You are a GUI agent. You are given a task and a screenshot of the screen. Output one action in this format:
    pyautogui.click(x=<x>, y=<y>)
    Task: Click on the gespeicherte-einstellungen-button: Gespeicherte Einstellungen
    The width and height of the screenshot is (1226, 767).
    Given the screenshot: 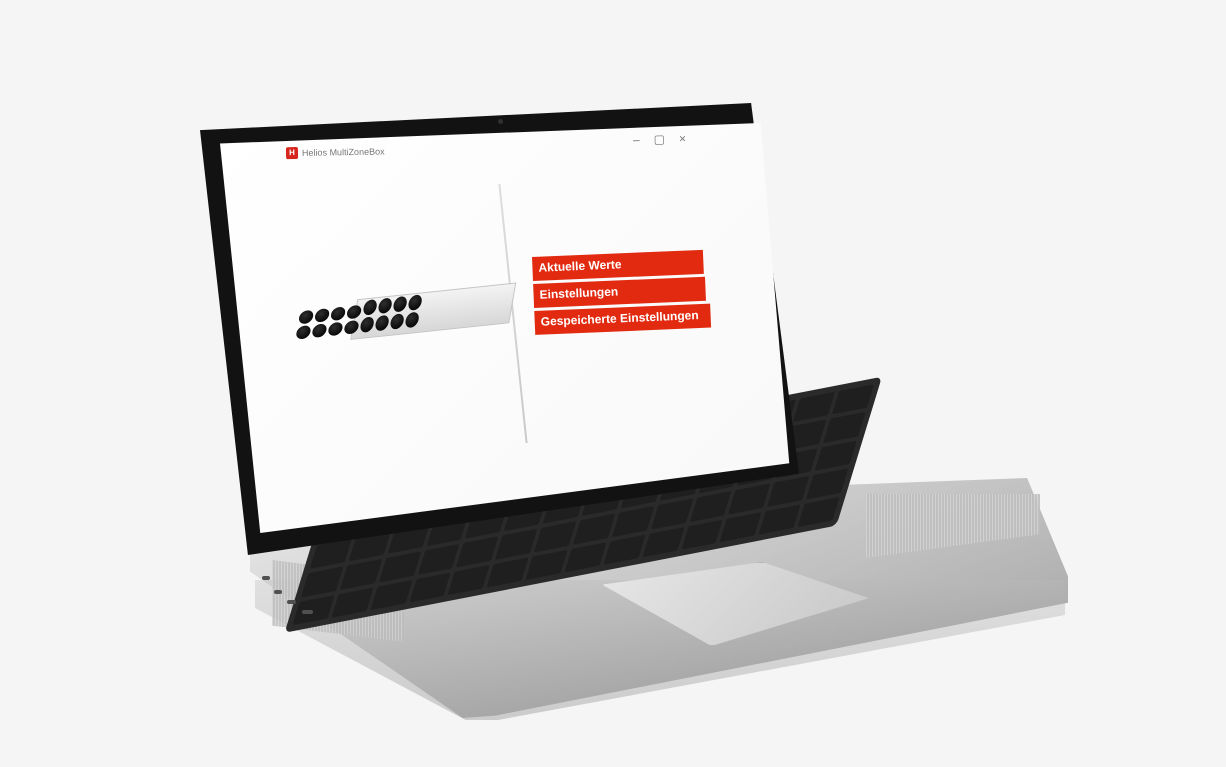 What is the action you would take?
    pyautogui.click(x=623, y=319)
    